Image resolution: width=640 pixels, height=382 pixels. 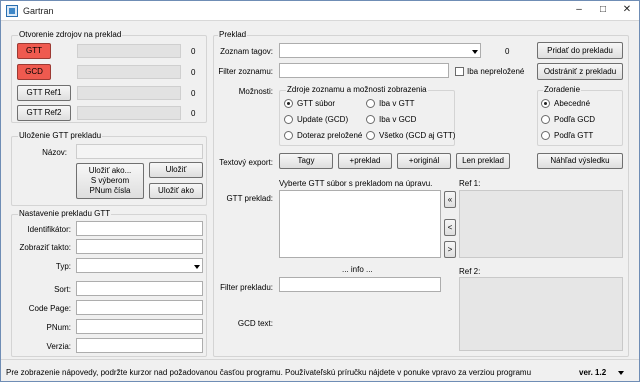 I want to click on settings-group-title: Nastavenie prekladu GTT, so click(x=65, y=213).